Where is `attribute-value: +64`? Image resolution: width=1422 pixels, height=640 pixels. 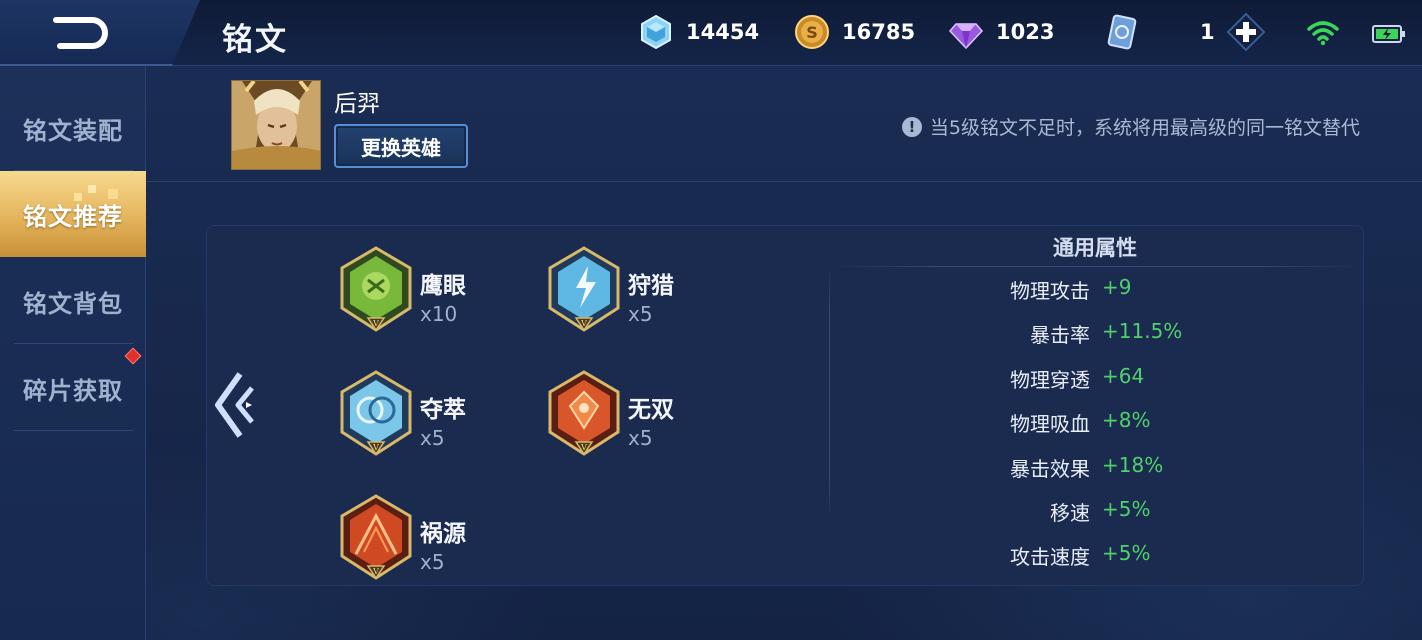
attribute-value: +64 is located at coordinates (1123, 376).